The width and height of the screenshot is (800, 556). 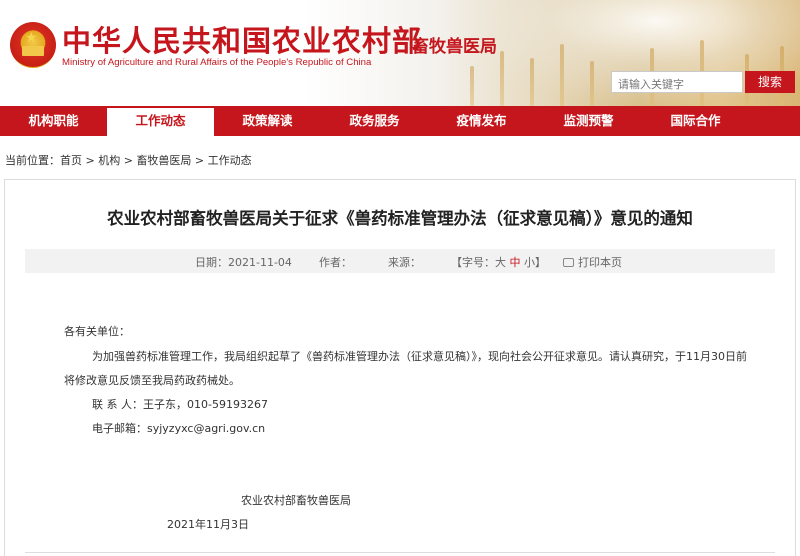 What do you see at coordinates (540, 262) in the screenshot?
I see `font-close: 】` at bounding box center [540, 262].